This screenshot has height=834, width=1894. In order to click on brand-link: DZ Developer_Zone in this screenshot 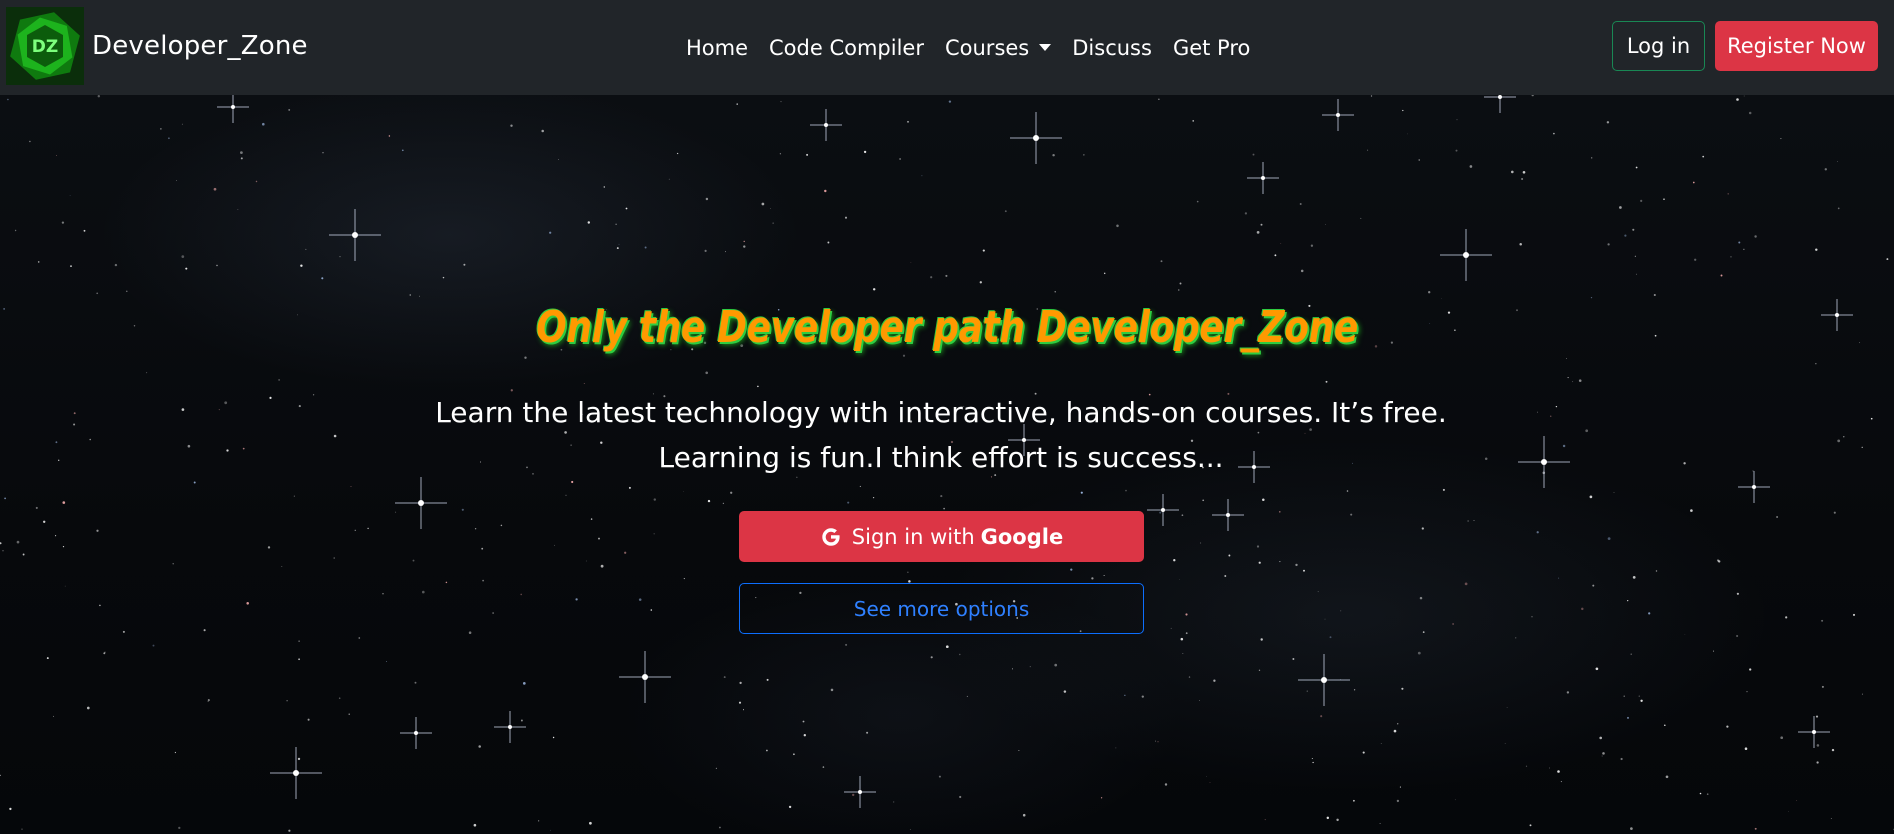, I will do `click(157, 46)`.